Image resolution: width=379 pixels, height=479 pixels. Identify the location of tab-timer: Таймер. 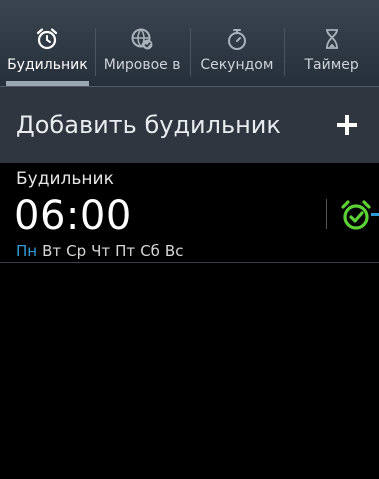
(331, 43).